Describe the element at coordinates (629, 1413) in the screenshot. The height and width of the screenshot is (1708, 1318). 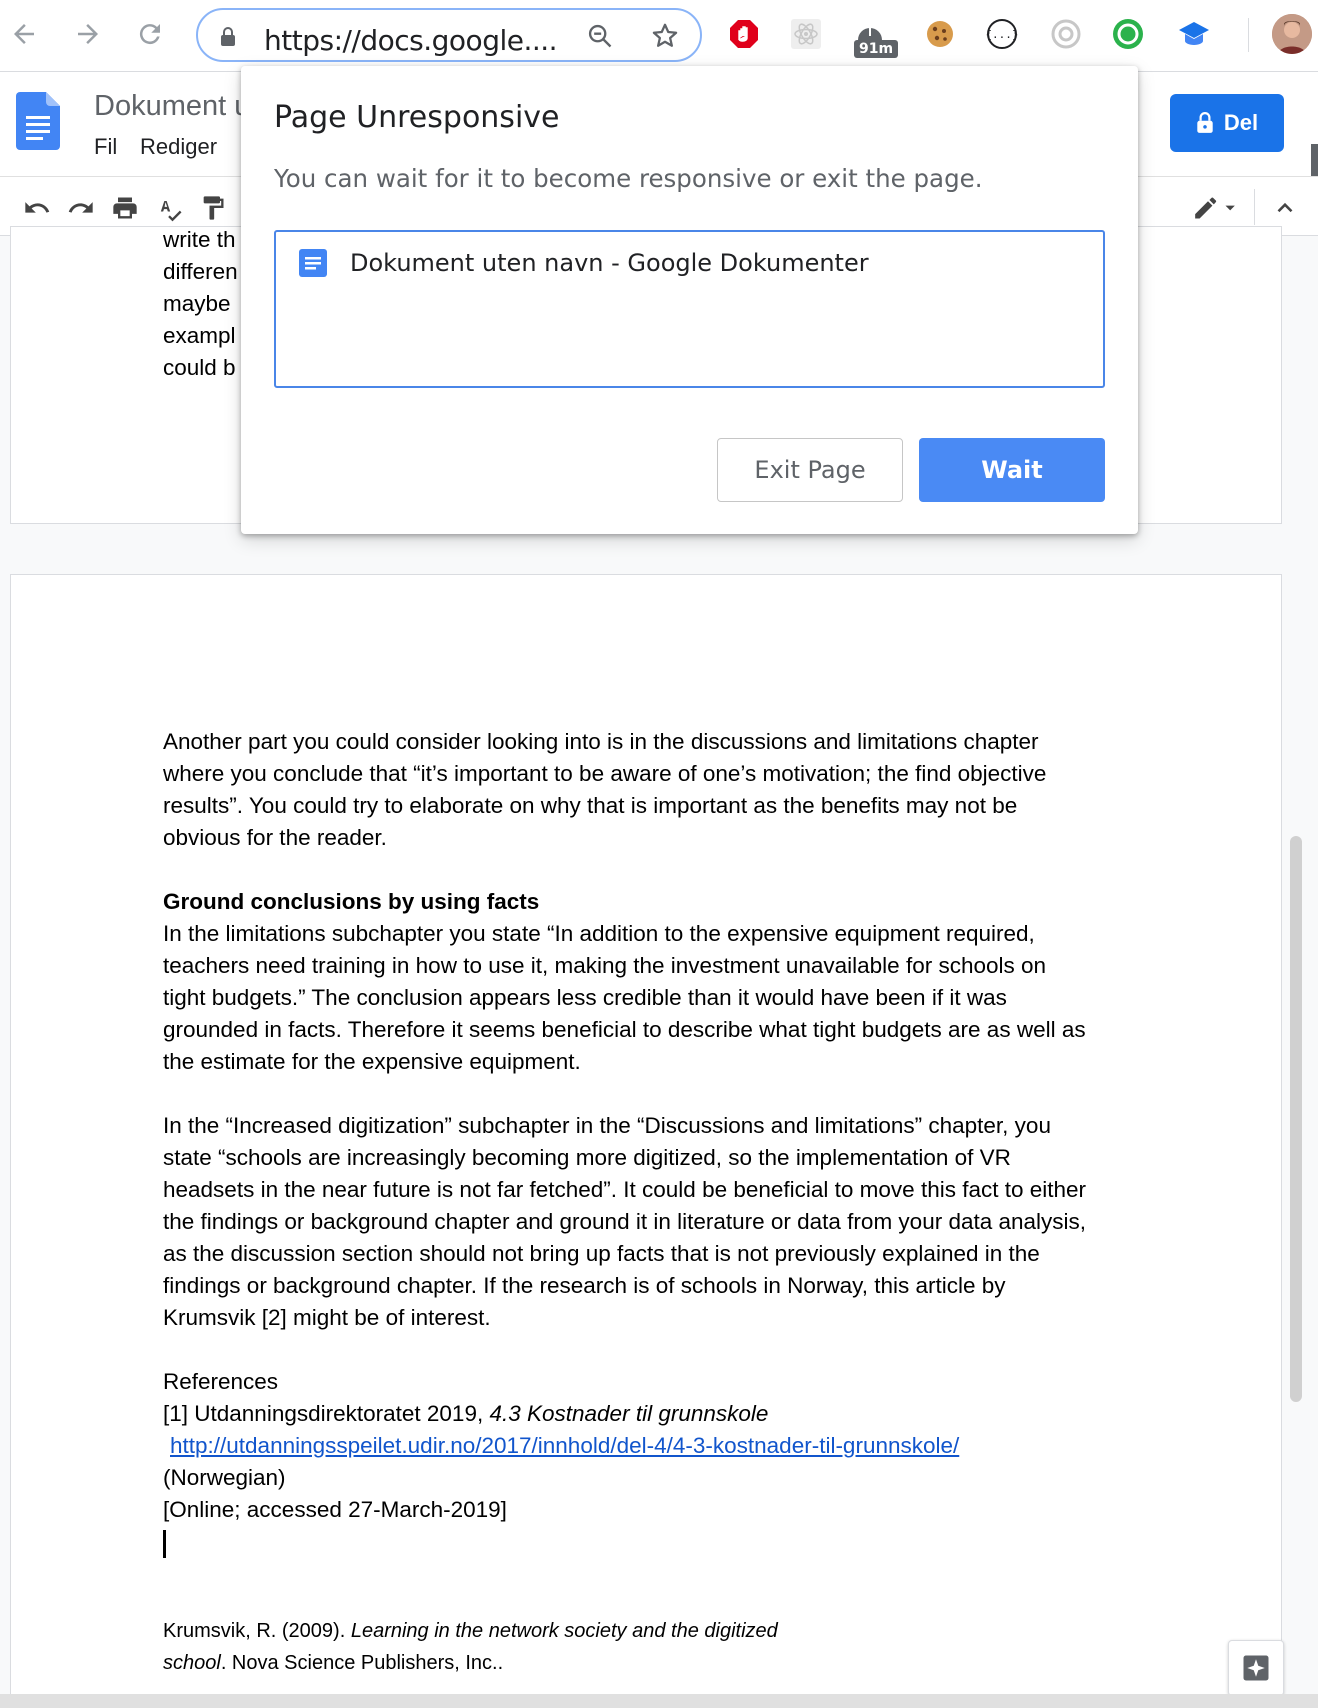
I see `reference-title: 4.3 Kostnader til grunnskole` at that location.